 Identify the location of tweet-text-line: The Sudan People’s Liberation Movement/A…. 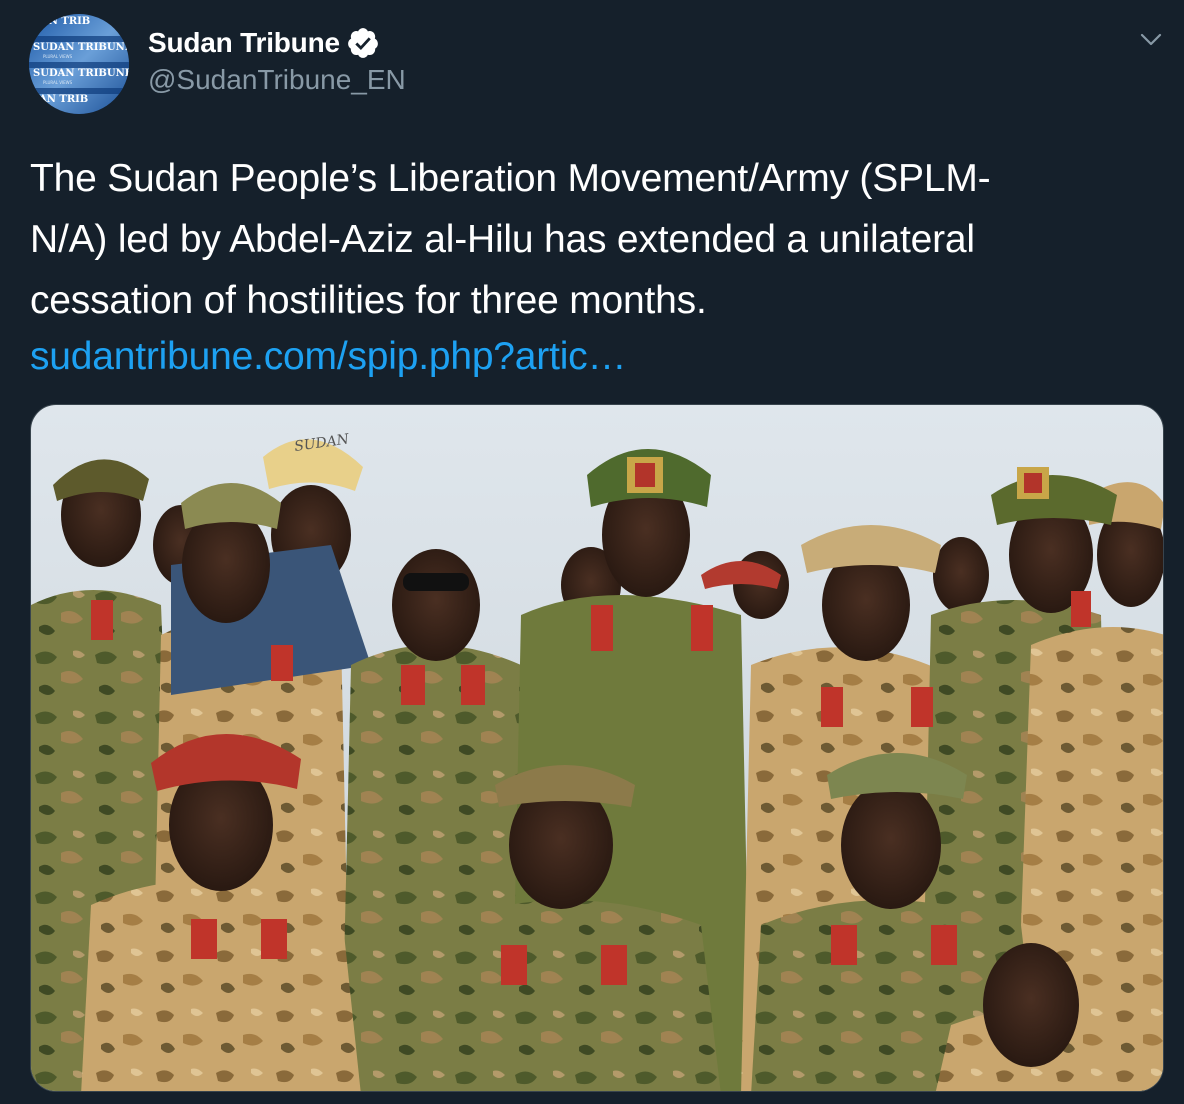
(510, 178).